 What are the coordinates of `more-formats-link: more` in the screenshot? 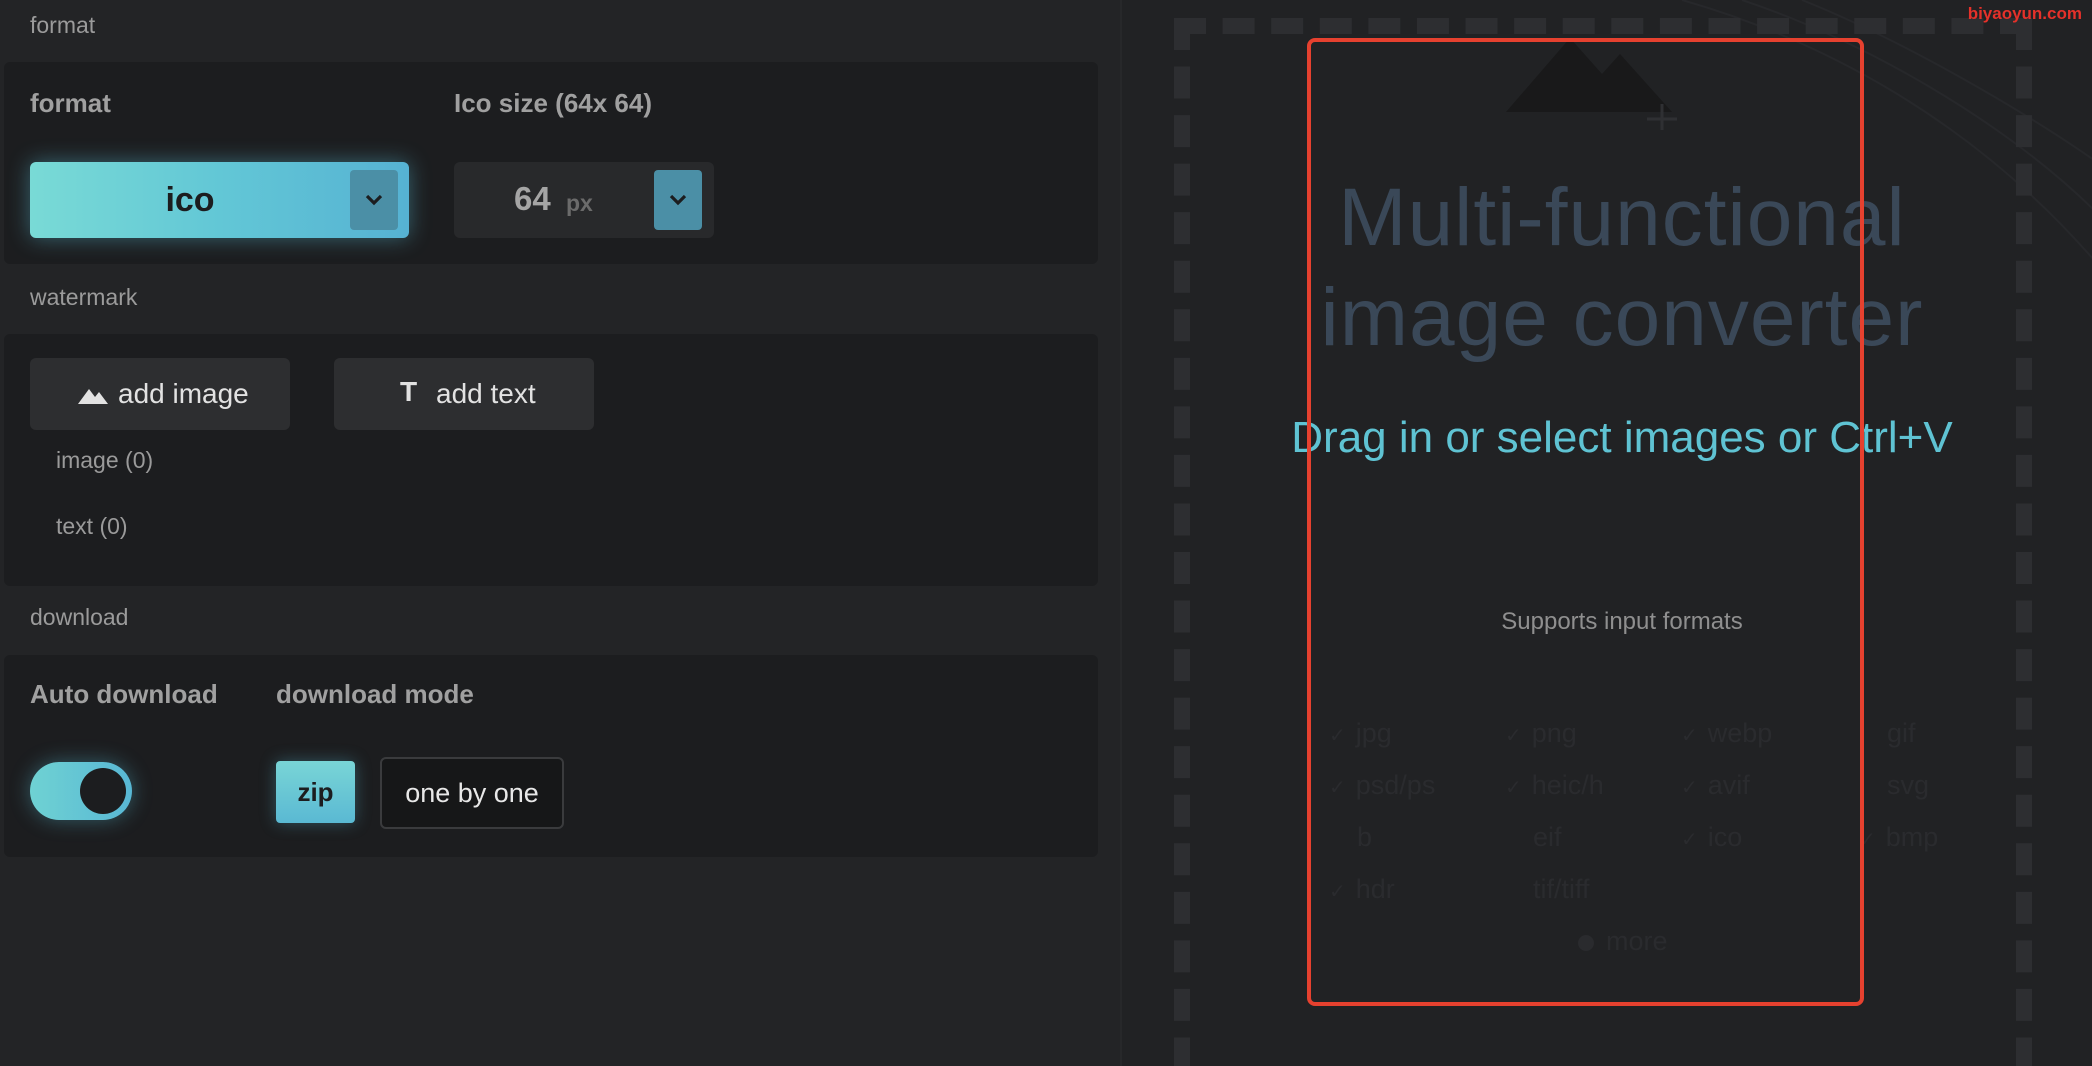 It's located at (1623, 941).